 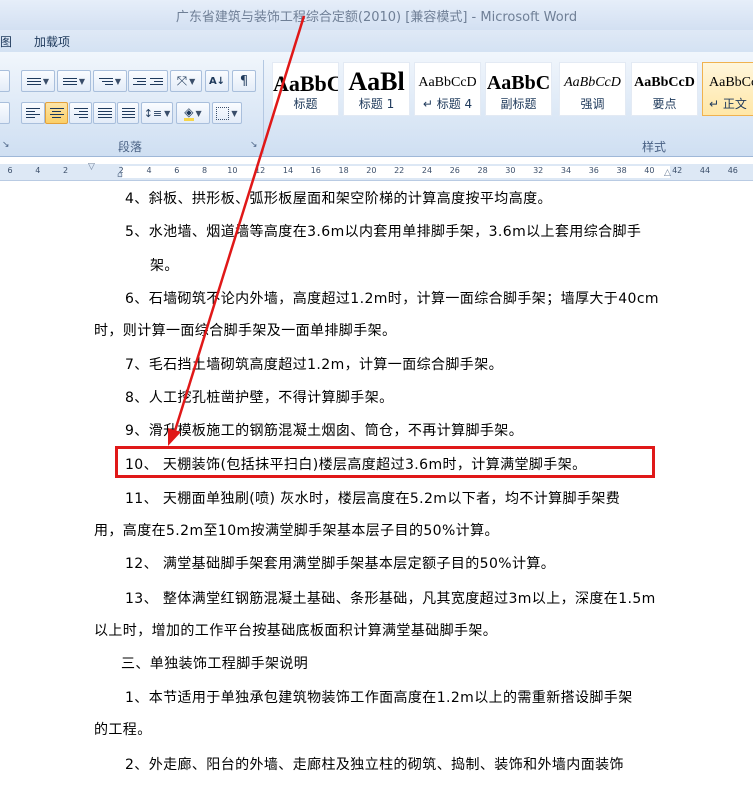 I want to click on arrow-shaft, so click(x=239, y=225).